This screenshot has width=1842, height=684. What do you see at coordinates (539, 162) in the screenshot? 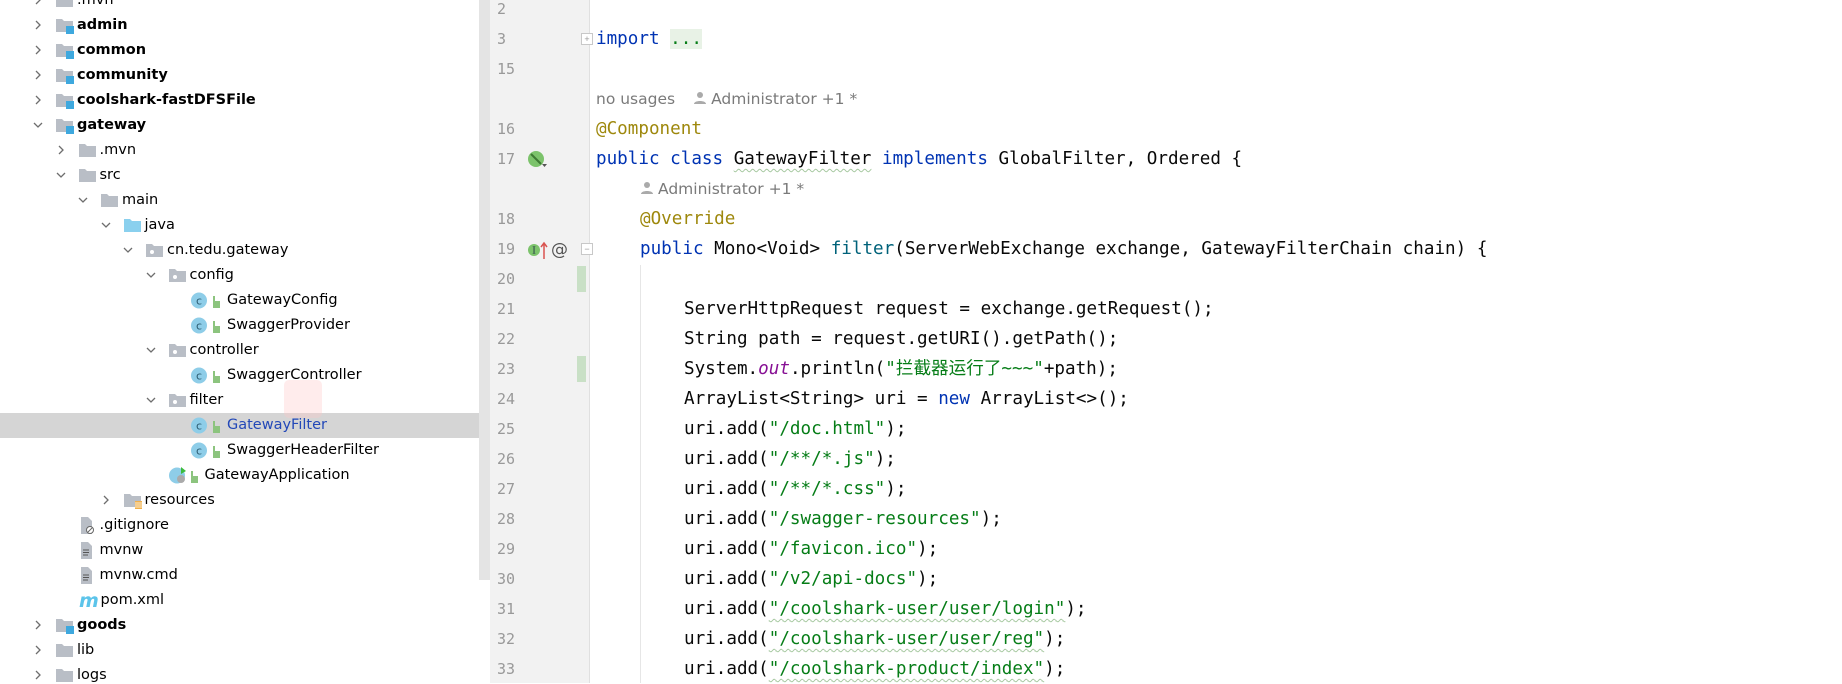
I see `spring-bean-icon` at bounding box center [539, 162].